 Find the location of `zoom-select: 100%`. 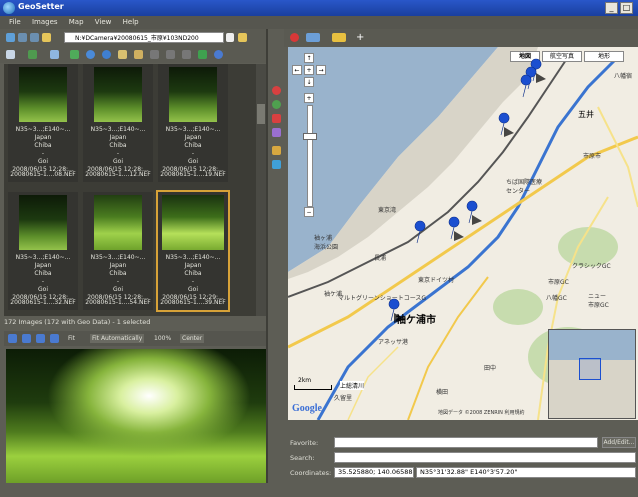

zoom-select: 100% is located at coordinates (162, 338).